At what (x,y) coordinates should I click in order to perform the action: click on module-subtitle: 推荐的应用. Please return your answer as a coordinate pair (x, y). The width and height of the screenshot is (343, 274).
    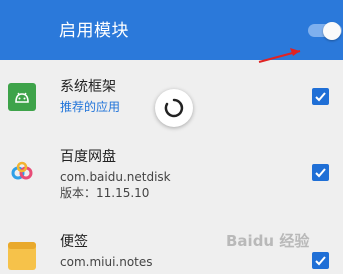
    Looking at the image, I should click on (90, 107).